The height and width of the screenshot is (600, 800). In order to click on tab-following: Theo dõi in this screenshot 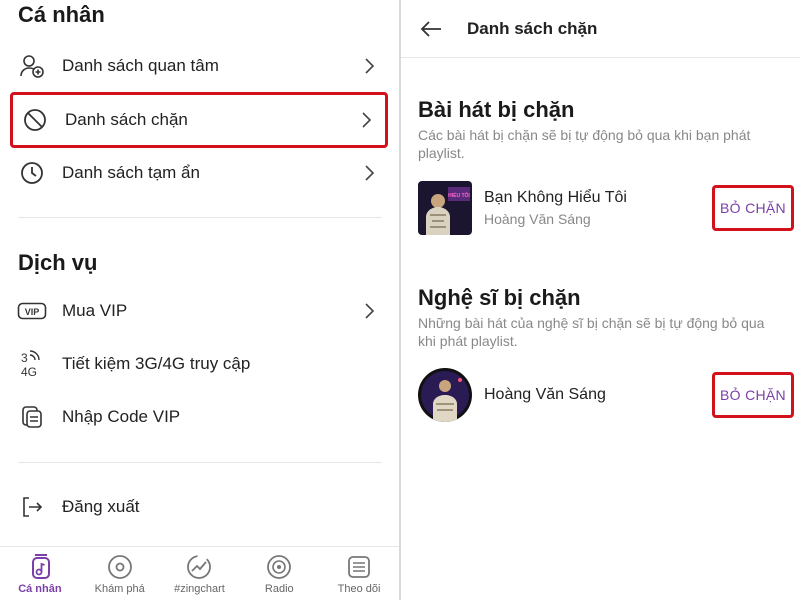, I will do `click(359, 573)`.